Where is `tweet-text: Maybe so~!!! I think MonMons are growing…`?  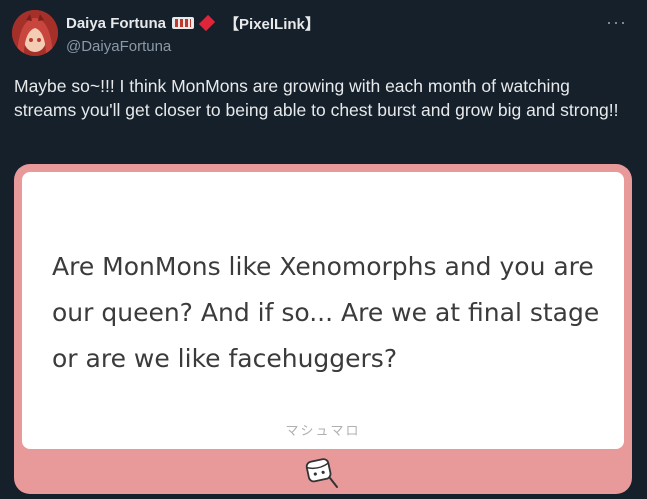
tweet-text: Maybe so~!!! I think MonMons are growing… is located at coordinates (316, 98).